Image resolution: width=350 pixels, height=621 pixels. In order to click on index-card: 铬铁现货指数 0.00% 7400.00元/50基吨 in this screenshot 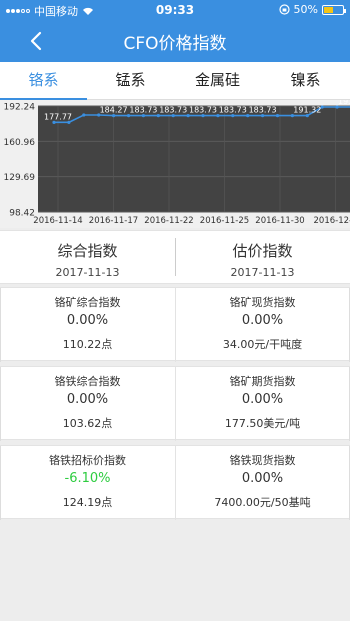, I will do `click(262, 483)`.